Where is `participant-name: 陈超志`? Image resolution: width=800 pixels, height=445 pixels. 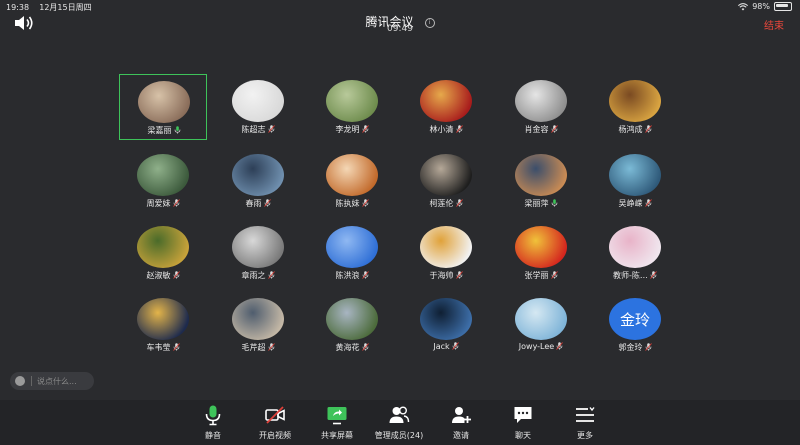 participant-name: 陈超志 is located at coordinates (253, 129).